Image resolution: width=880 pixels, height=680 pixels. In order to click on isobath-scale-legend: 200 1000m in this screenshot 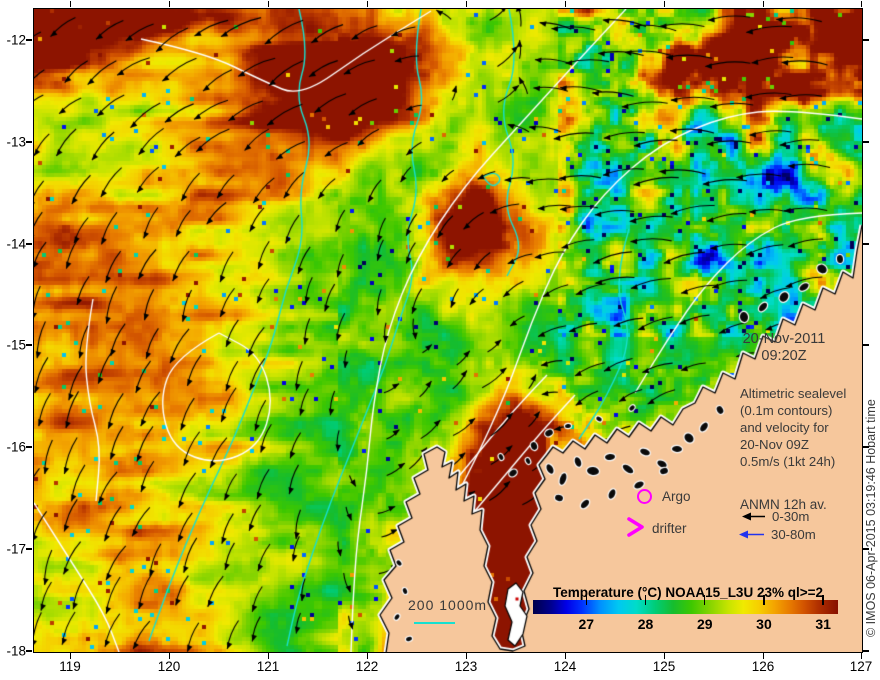, I will do `click(448, 610)`.